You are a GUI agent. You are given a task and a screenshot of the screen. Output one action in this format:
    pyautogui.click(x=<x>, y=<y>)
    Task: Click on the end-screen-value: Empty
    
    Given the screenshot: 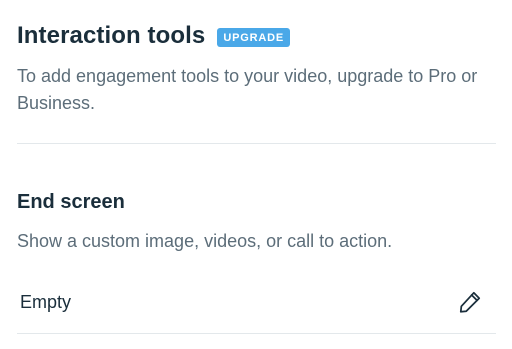 What is the action you would take?
    pyautogui.click(x=46, y=302)
    